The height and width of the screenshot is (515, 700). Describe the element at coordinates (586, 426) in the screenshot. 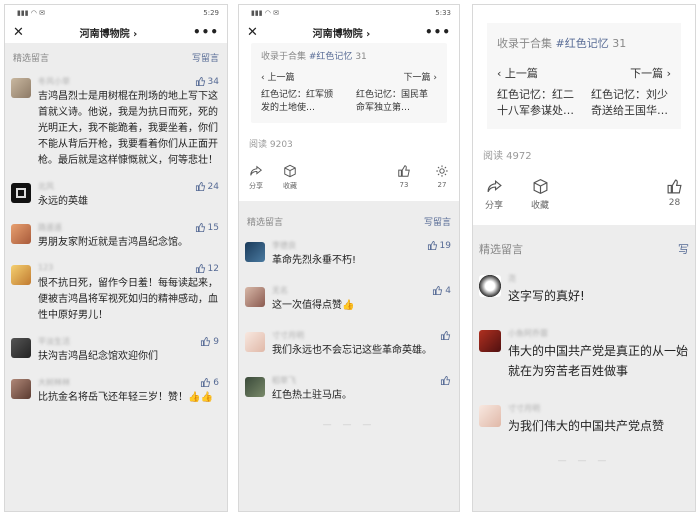

I see `comment-text: 为我们伟大的中国共产党点赞` at that location.